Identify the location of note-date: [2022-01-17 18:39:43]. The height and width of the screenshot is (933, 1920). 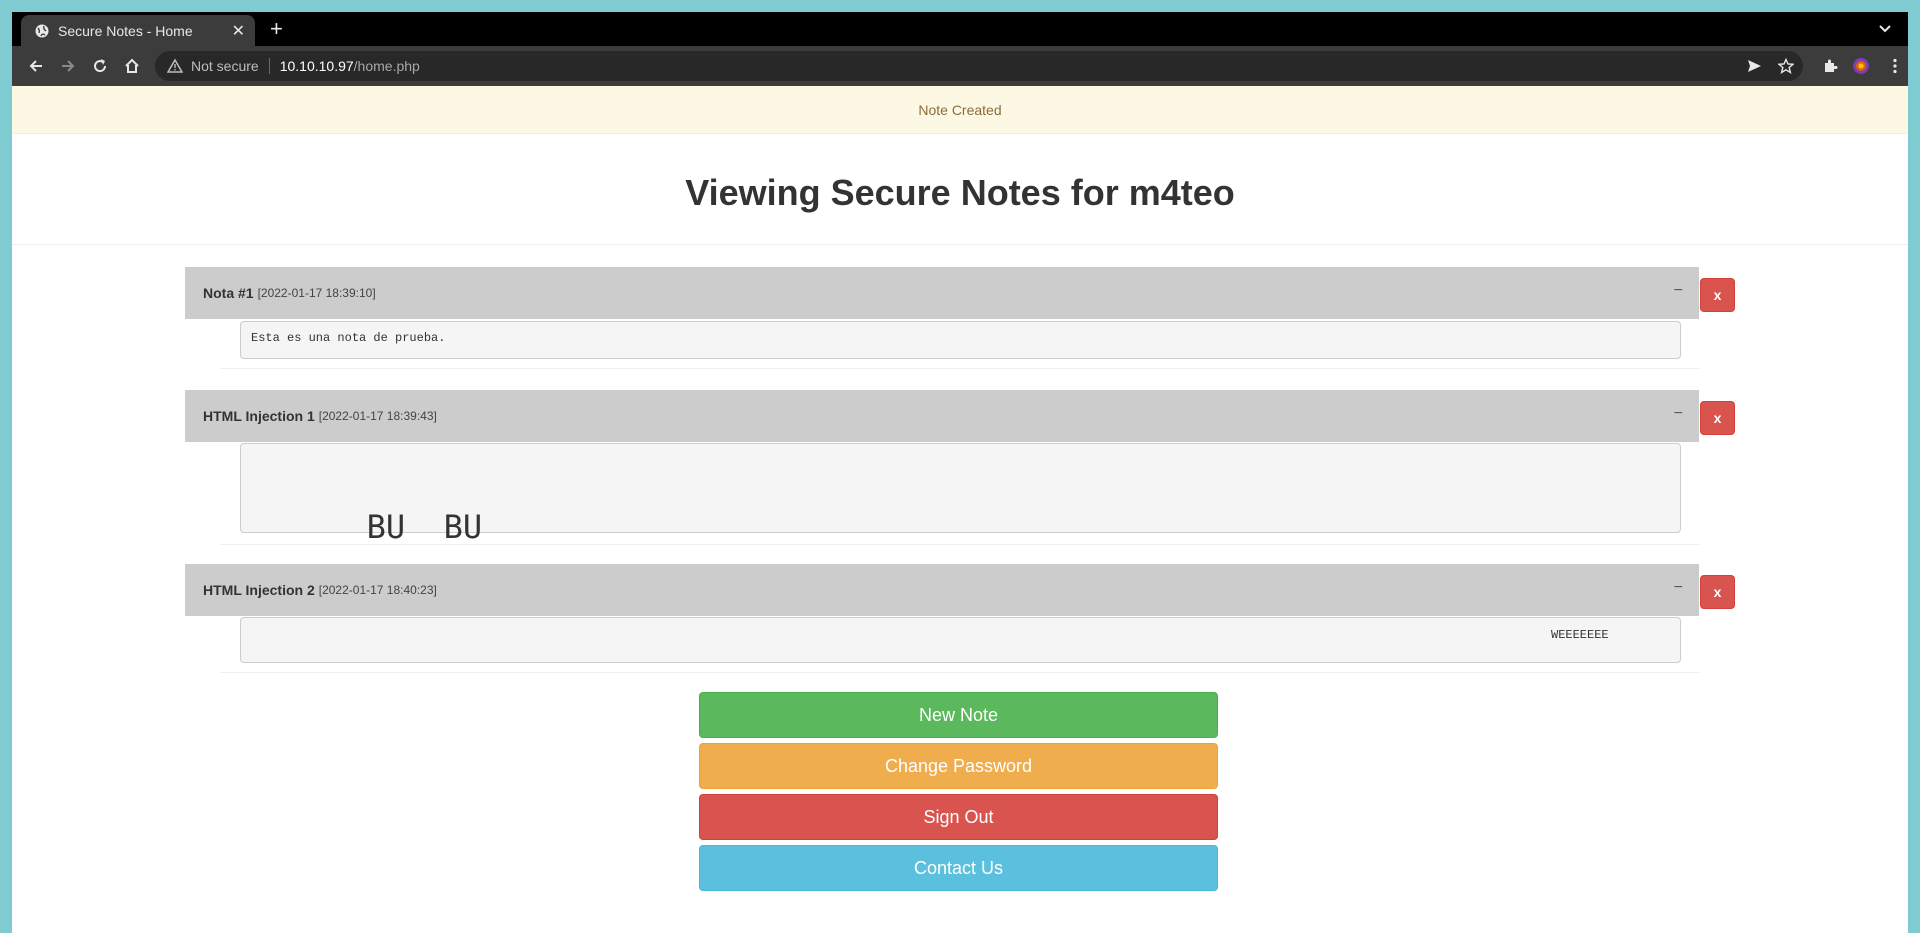
(377, 416).